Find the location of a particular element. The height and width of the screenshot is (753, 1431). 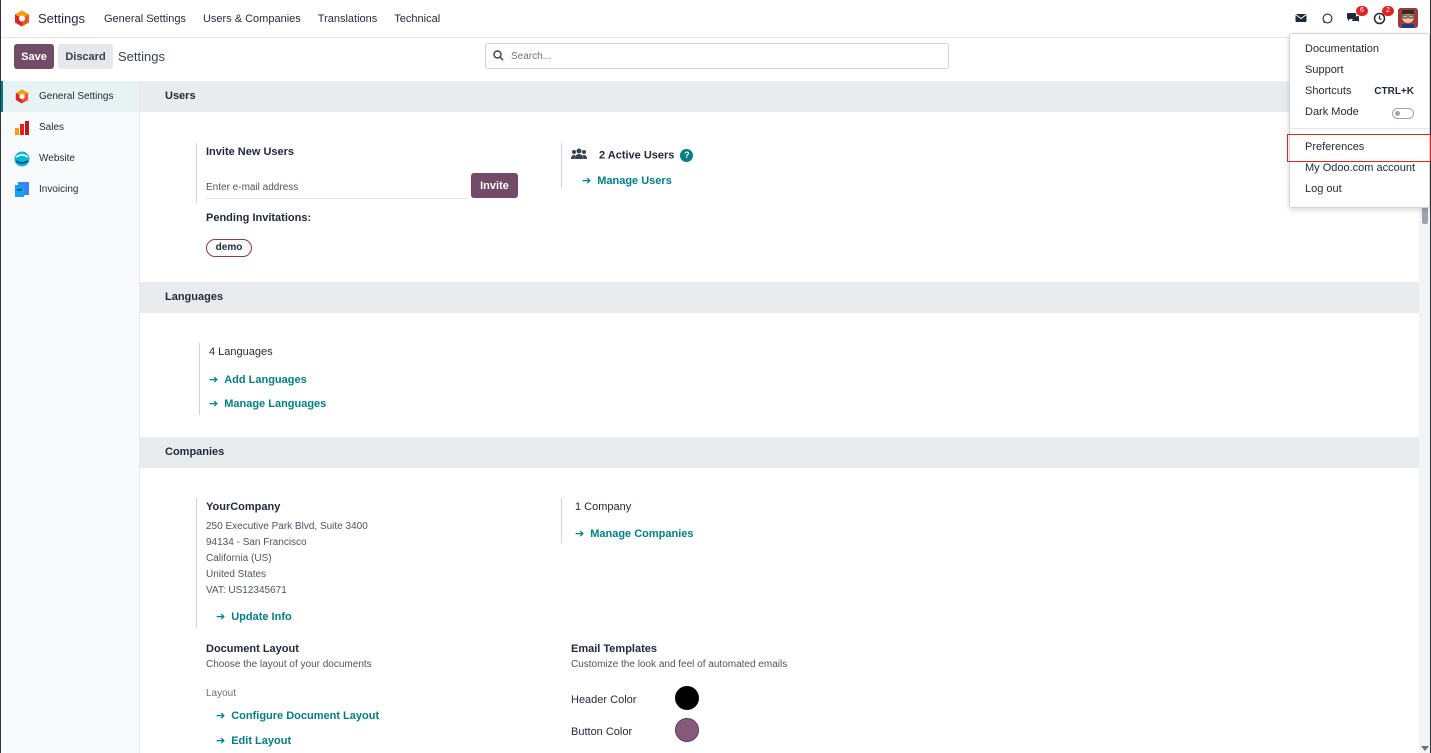

search-input is located at coordinates (726, 56).